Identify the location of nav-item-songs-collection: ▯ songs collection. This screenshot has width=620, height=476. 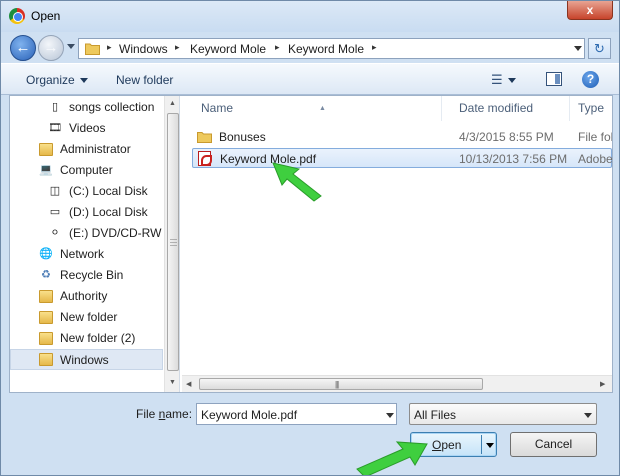
(88, 107).